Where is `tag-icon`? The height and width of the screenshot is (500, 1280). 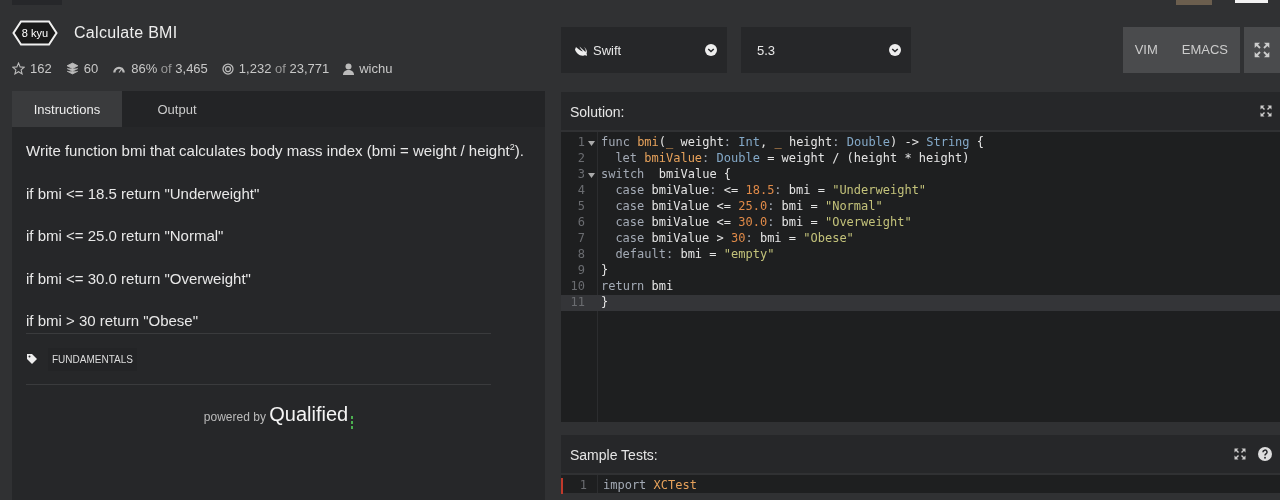 tag-icon is located at coordinates (32, 359).